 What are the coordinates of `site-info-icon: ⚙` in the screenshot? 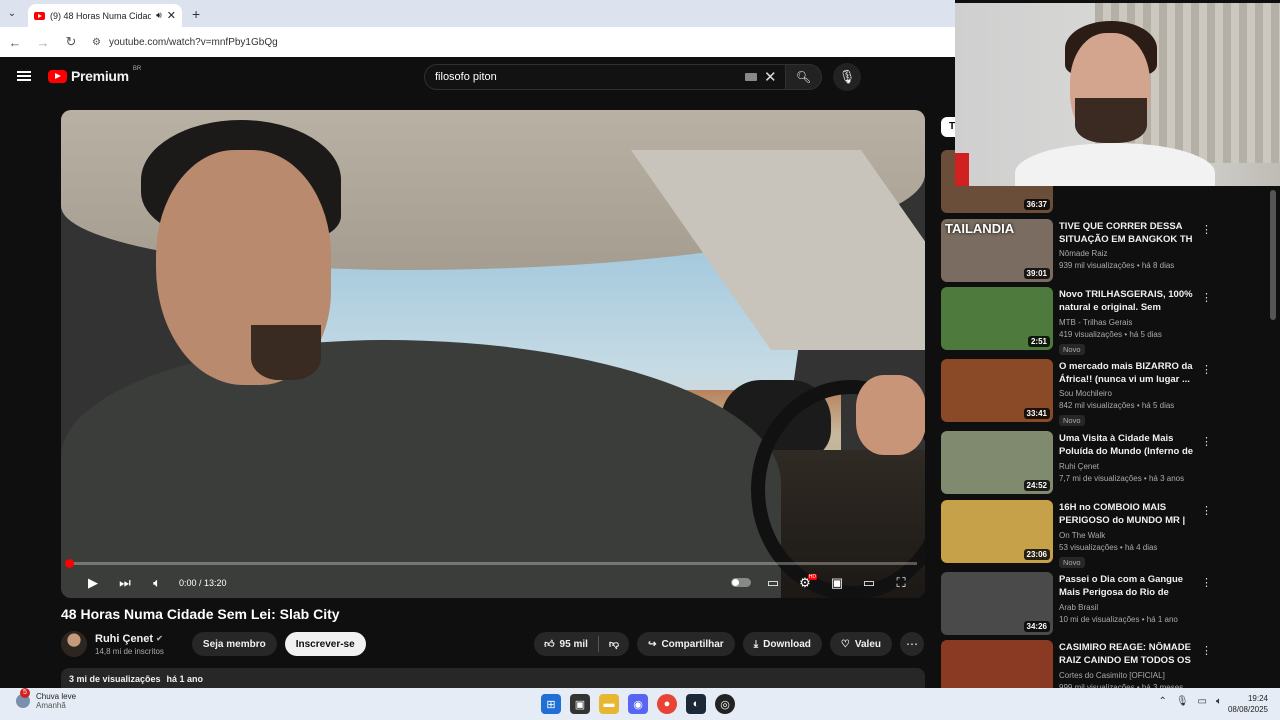 It's located at (96, 42).